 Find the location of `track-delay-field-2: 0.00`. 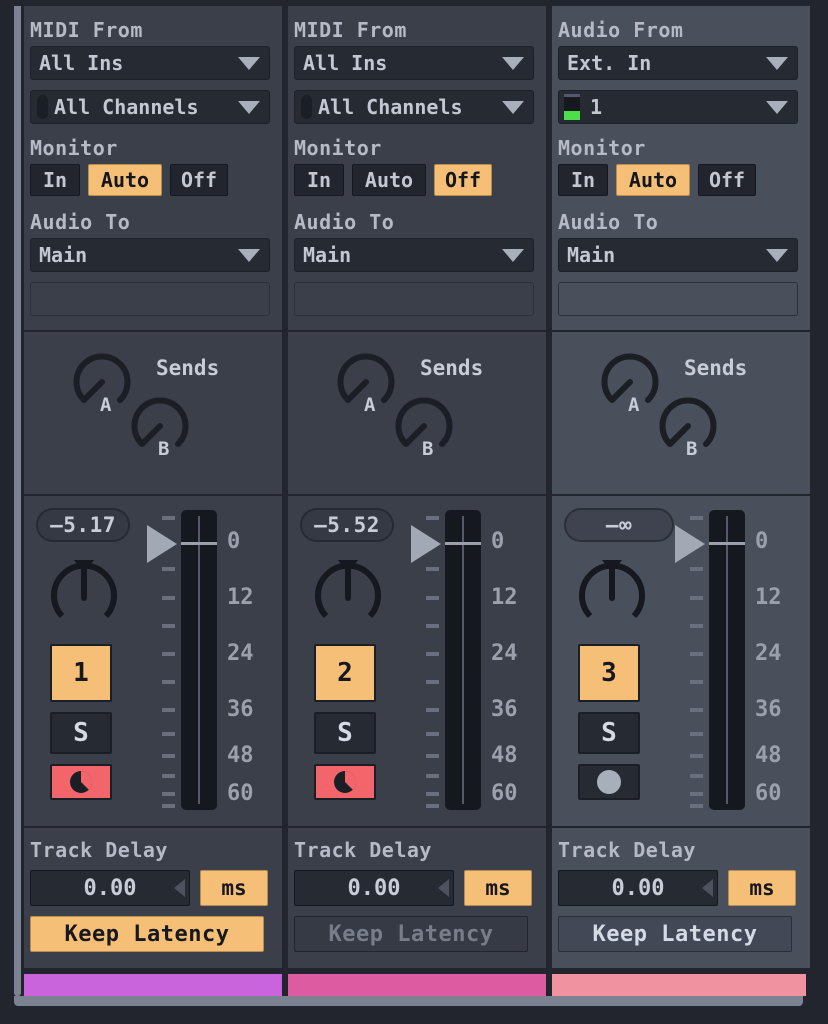

track-delay-field-2: 0.00 is located at coordinates (374, 888).